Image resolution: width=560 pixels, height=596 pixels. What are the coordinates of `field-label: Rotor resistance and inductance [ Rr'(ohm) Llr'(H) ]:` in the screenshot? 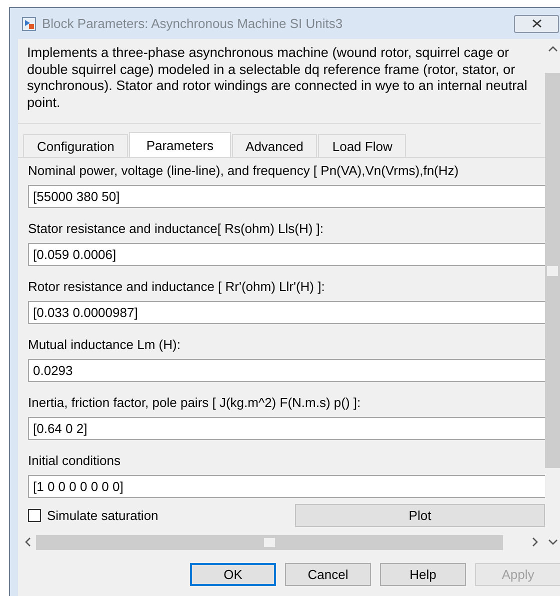 It's located at (177, 287).